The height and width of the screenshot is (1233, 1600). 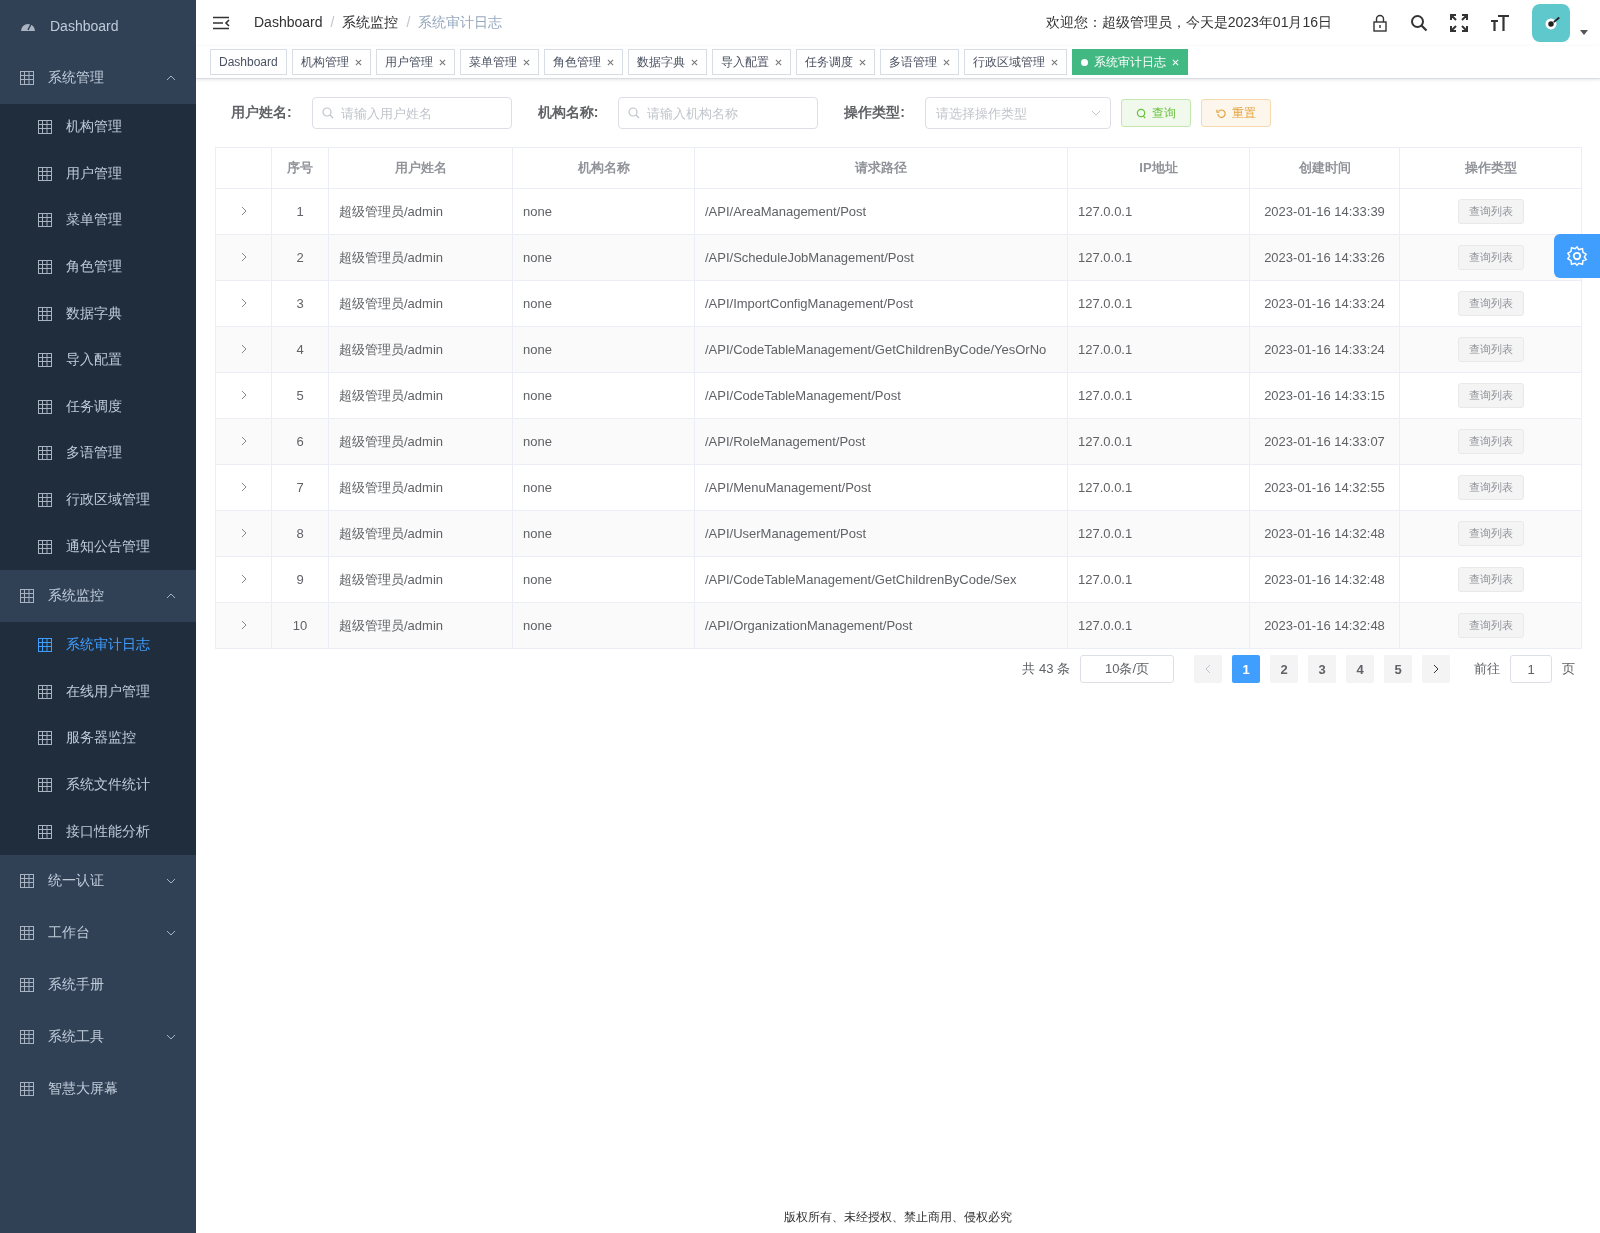 What do you see at coordinates (415, 62) in the screenshot?
I see `tab: 用户管理` at bounding box center [415, 62].